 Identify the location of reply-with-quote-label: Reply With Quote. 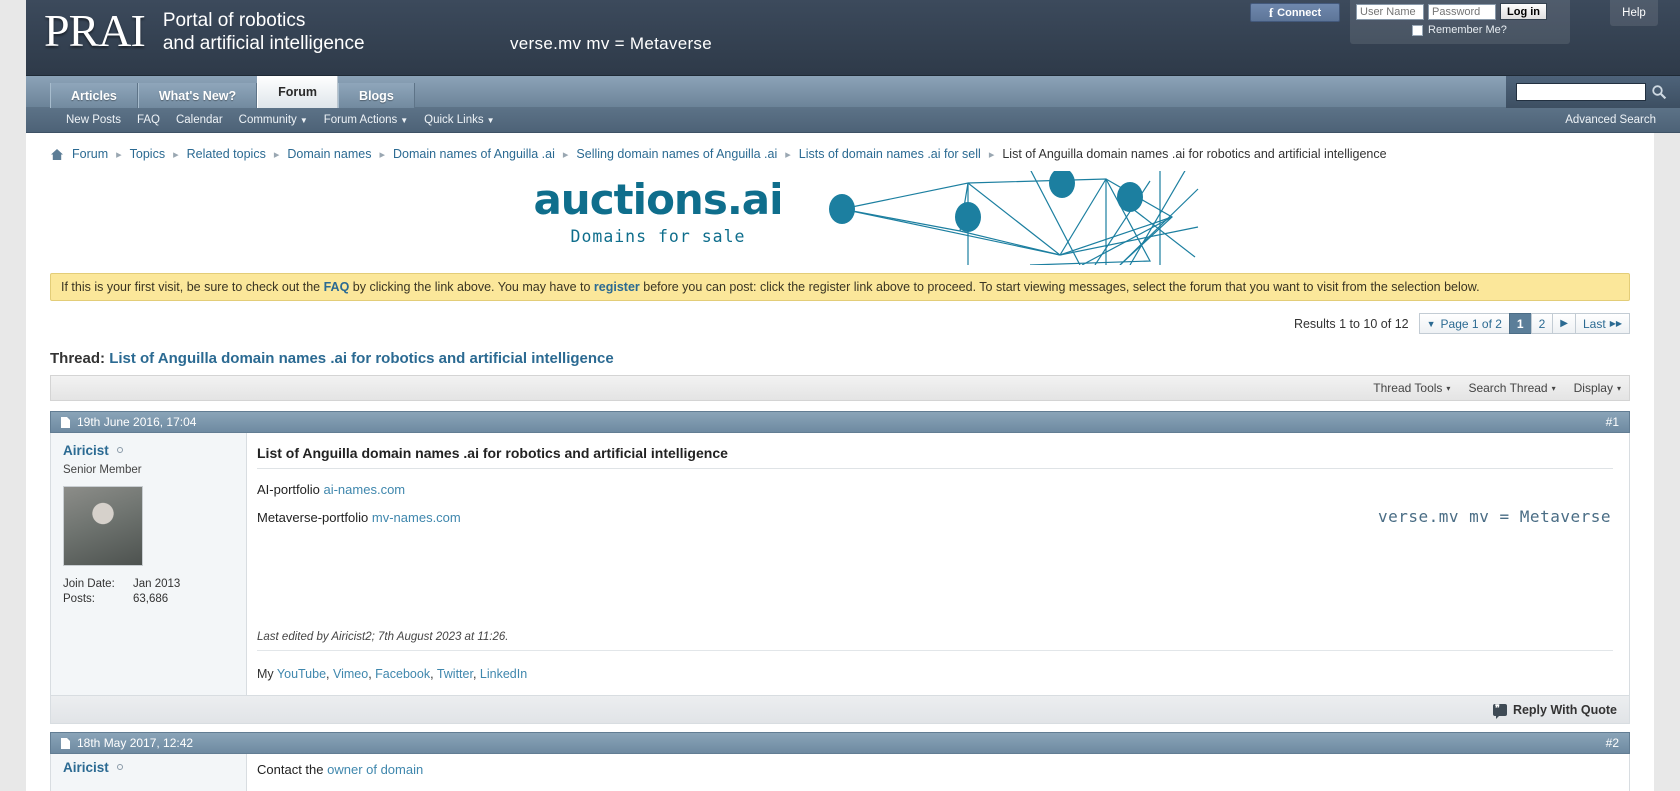
(1564, 709).